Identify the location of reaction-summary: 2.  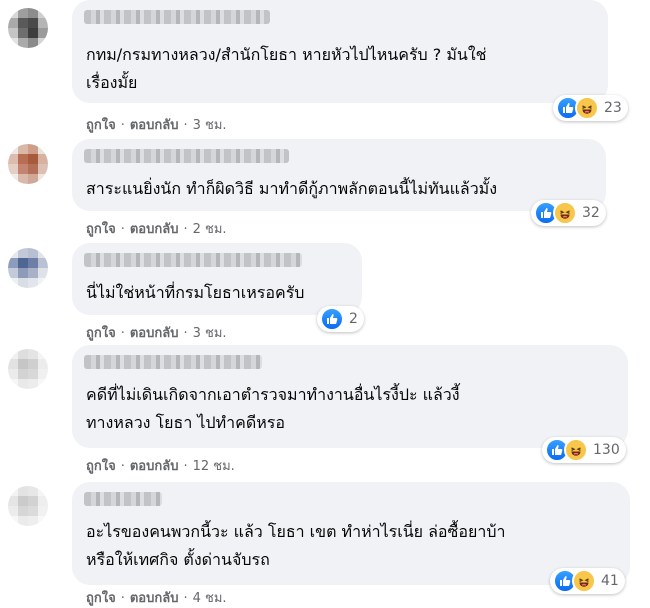
(340, 319).